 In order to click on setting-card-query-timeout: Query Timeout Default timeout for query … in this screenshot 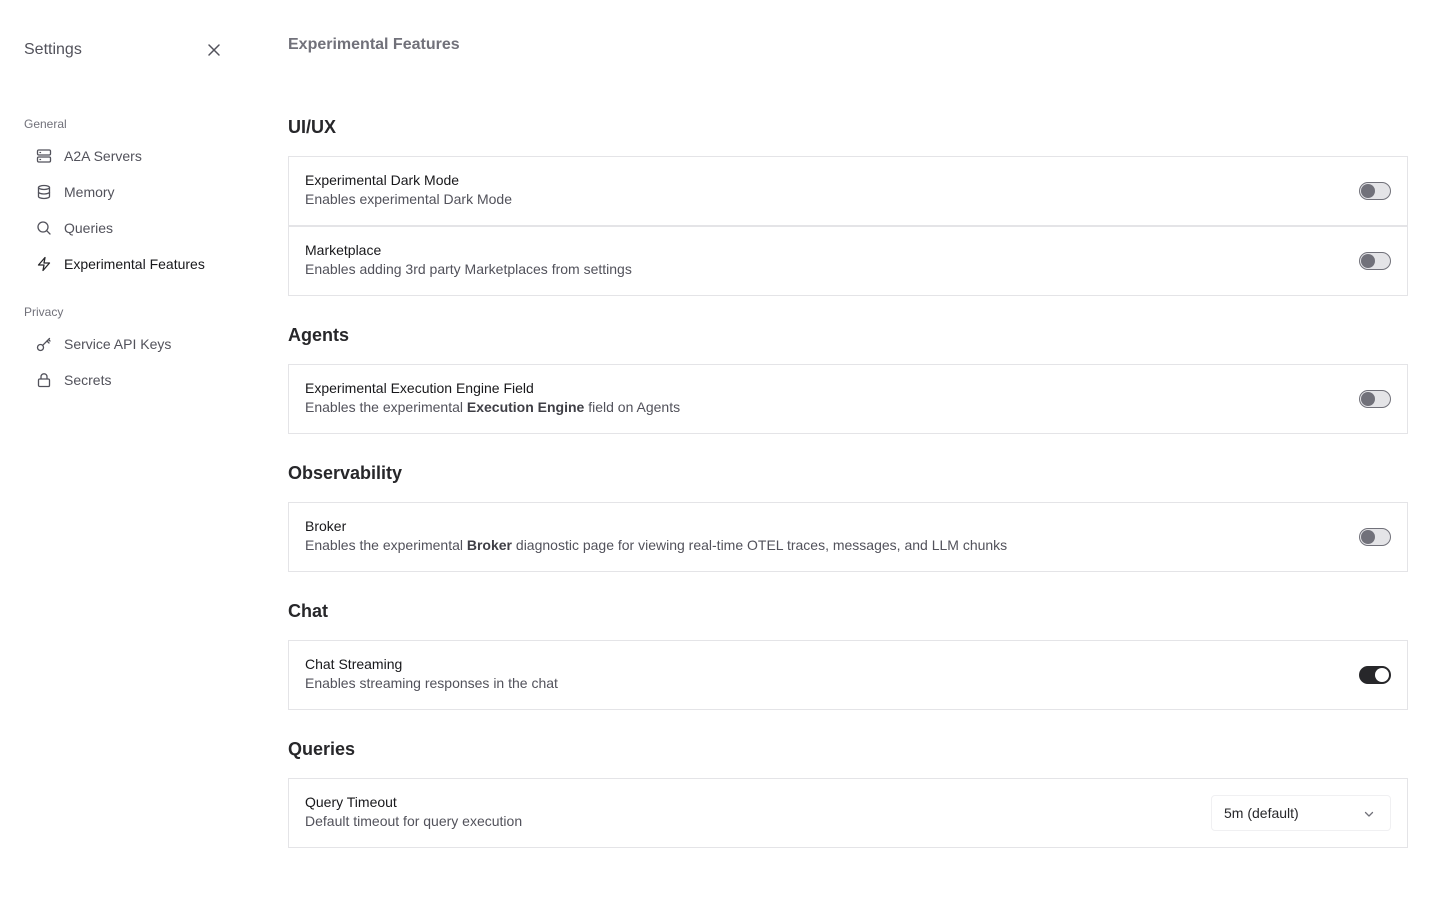, I will do `click(848, 813)`.